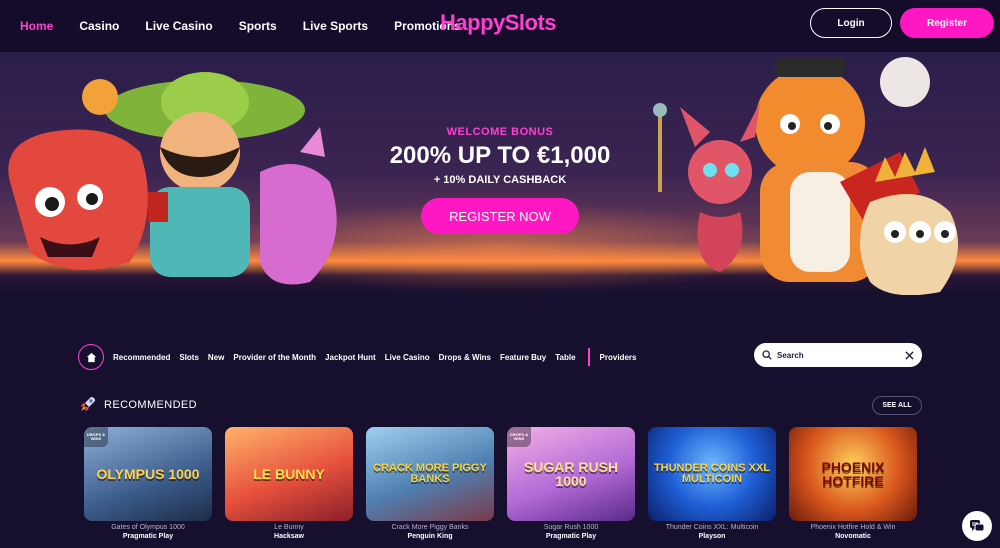  Describe the element at coordinates (465, 357) in the screenshot. I see `category-drops-wins: Drops & Wins` at that location.